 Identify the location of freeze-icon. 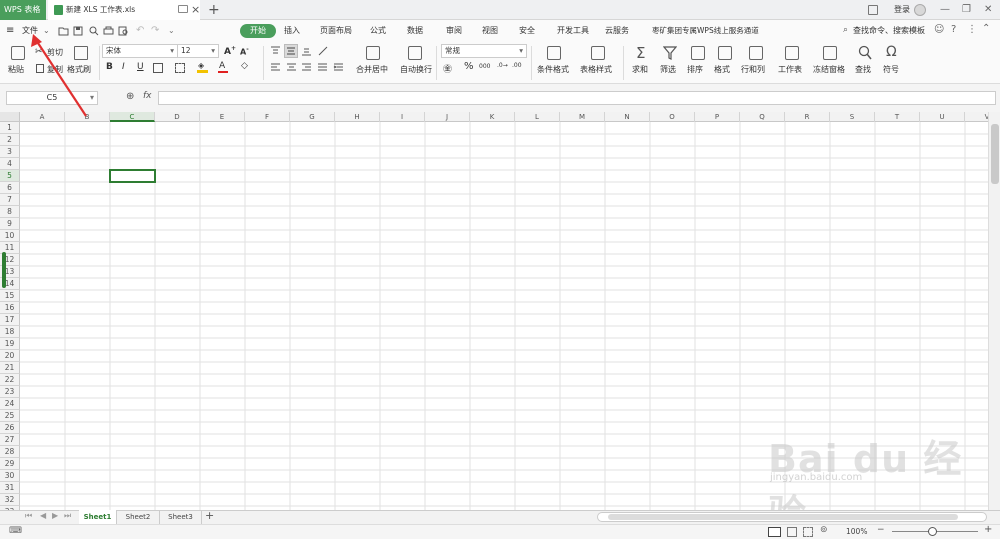
(830, 53).